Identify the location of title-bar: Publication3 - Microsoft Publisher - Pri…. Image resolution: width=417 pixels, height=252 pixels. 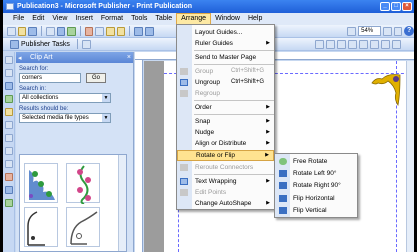
(208, 6).